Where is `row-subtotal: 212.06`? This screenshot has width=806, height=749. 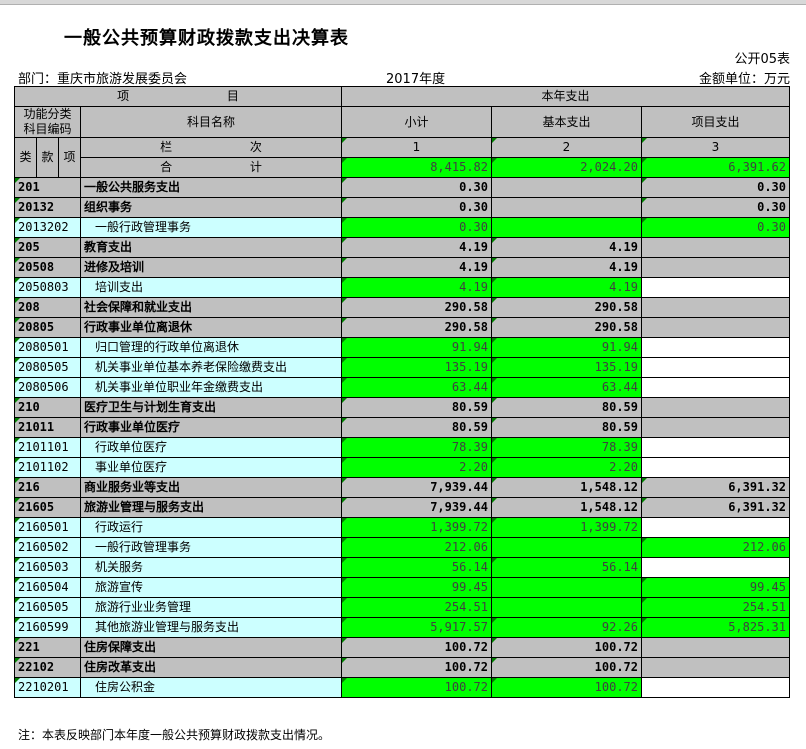 row-subtotal: 212.06 is located at coordinates (416, 547).